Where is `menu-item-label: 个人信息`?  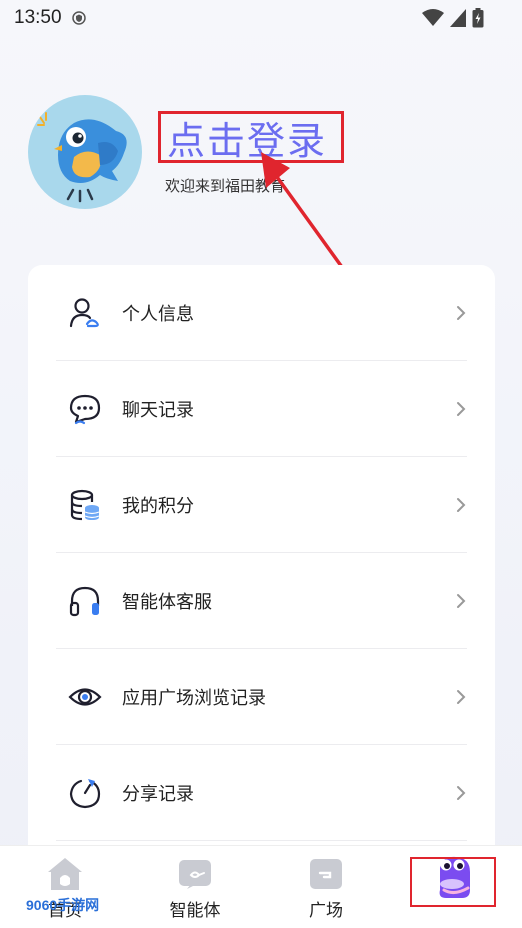 menu-item-label: 个人信息 is located at coordinates (158, 314).